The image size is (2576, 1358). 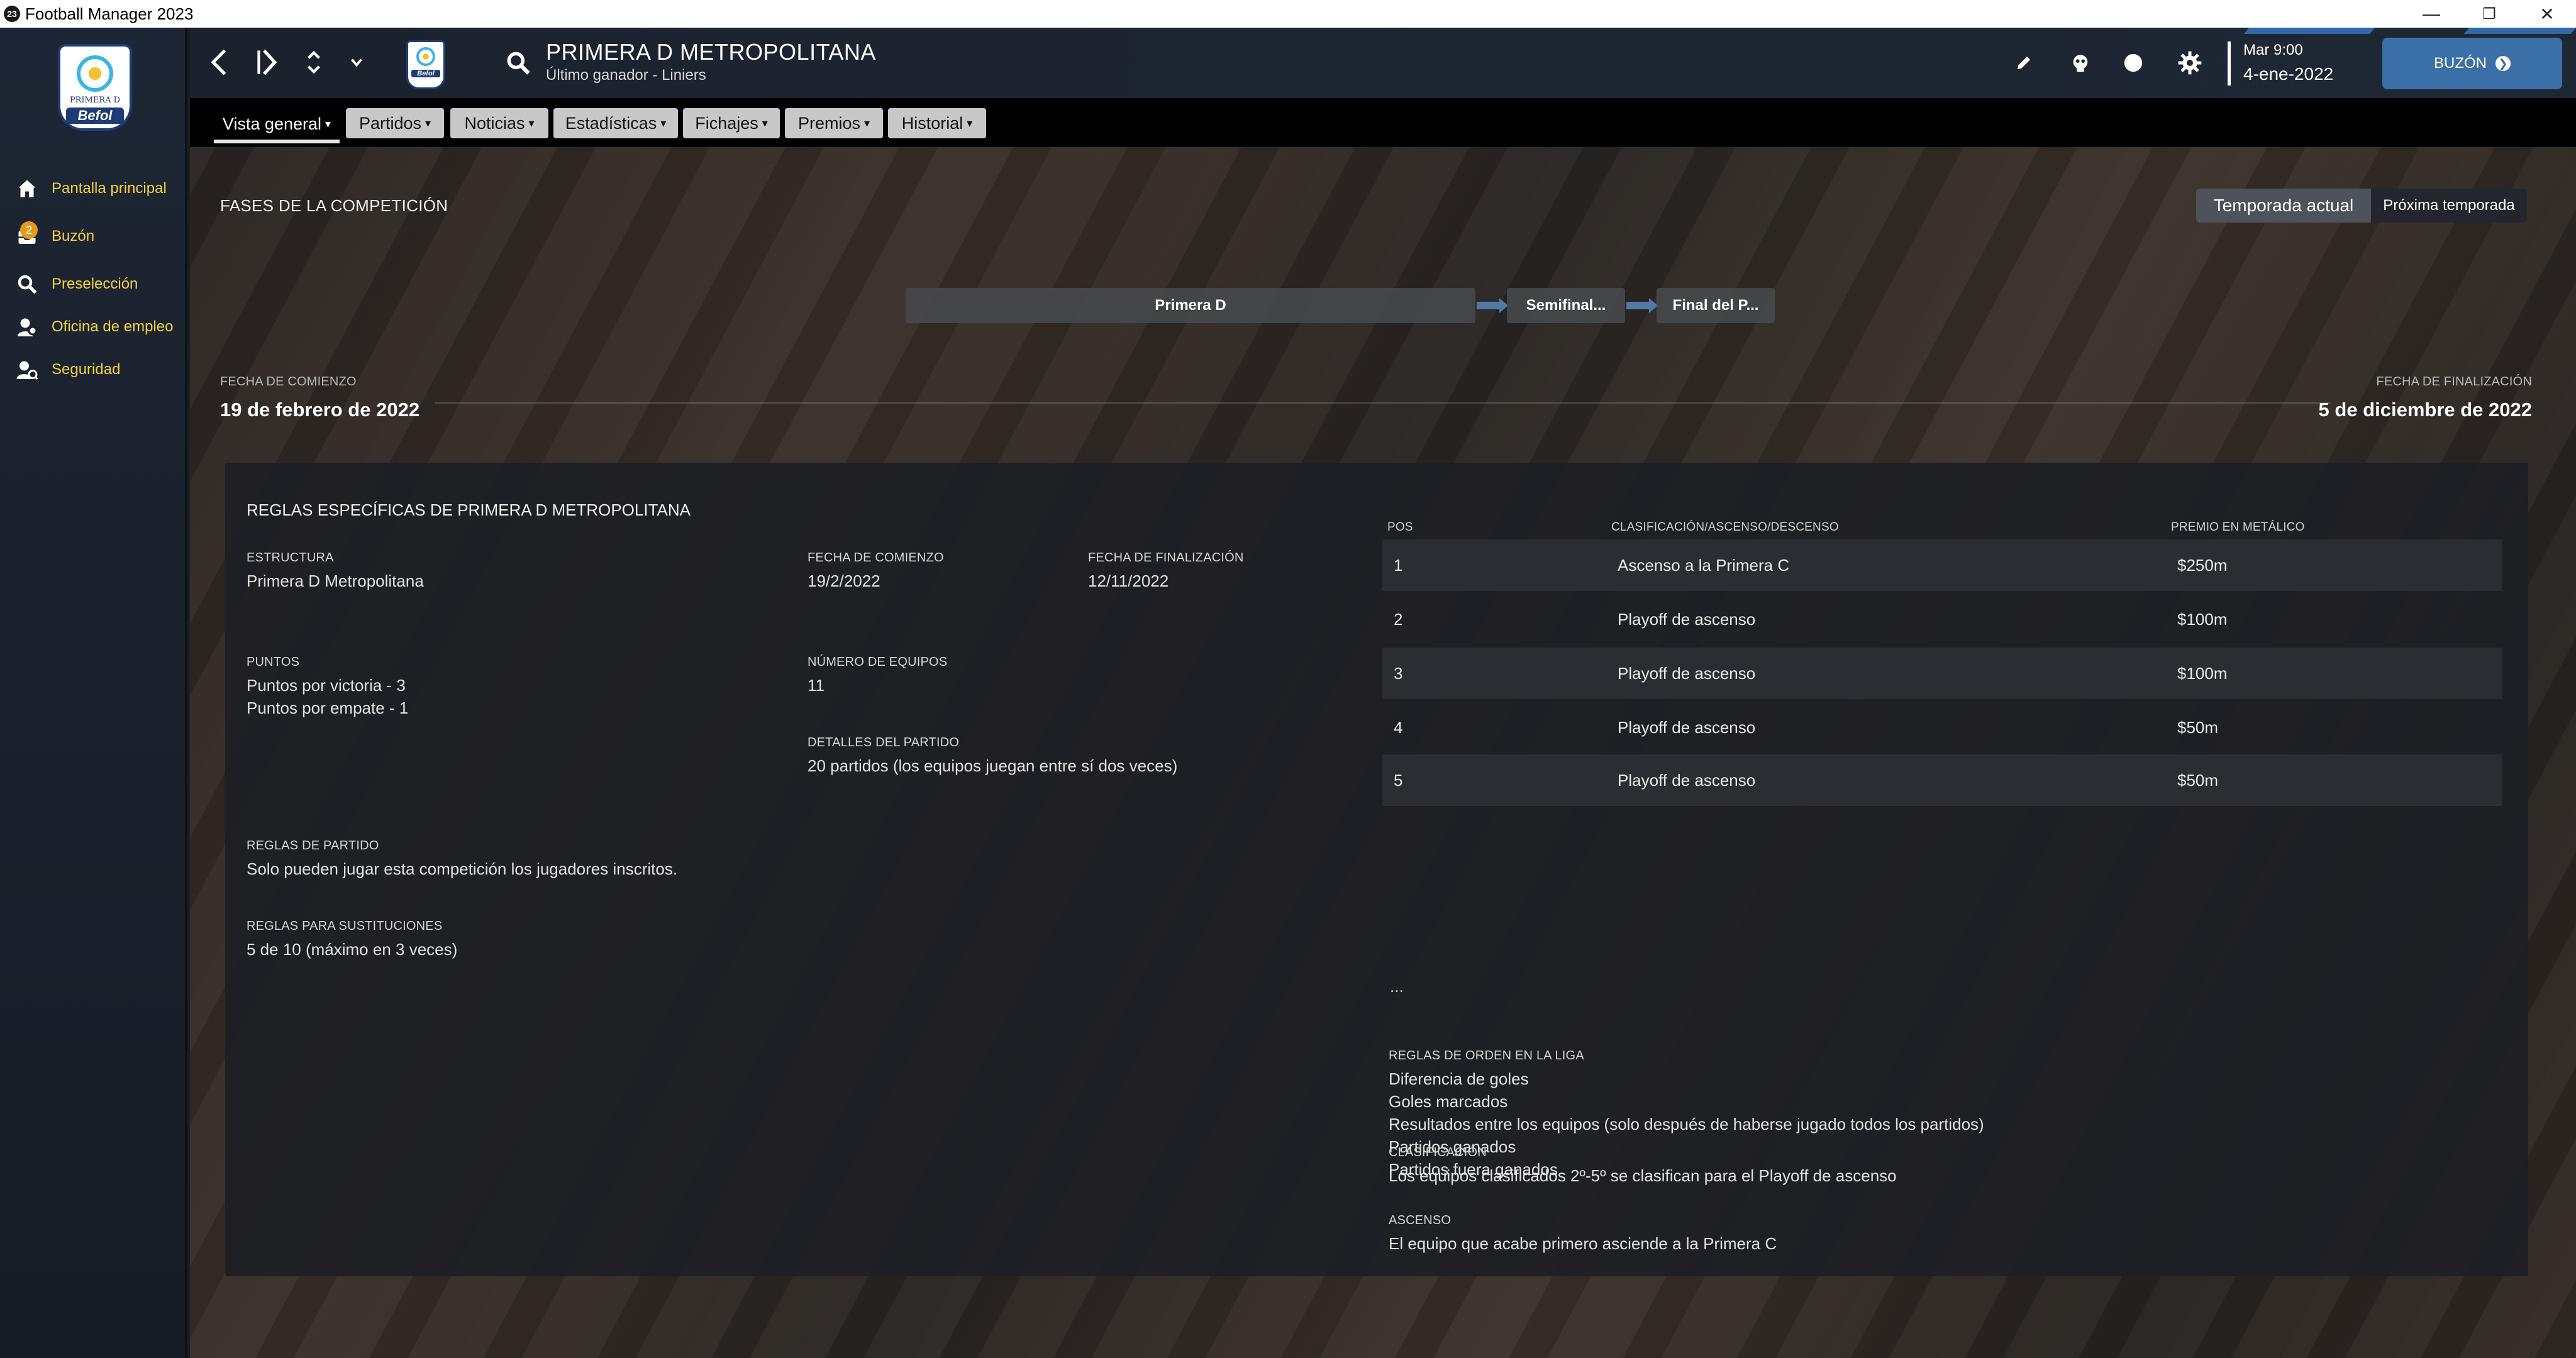 I want to click on prize-cell: $100m, so click(x=2202, y=673).